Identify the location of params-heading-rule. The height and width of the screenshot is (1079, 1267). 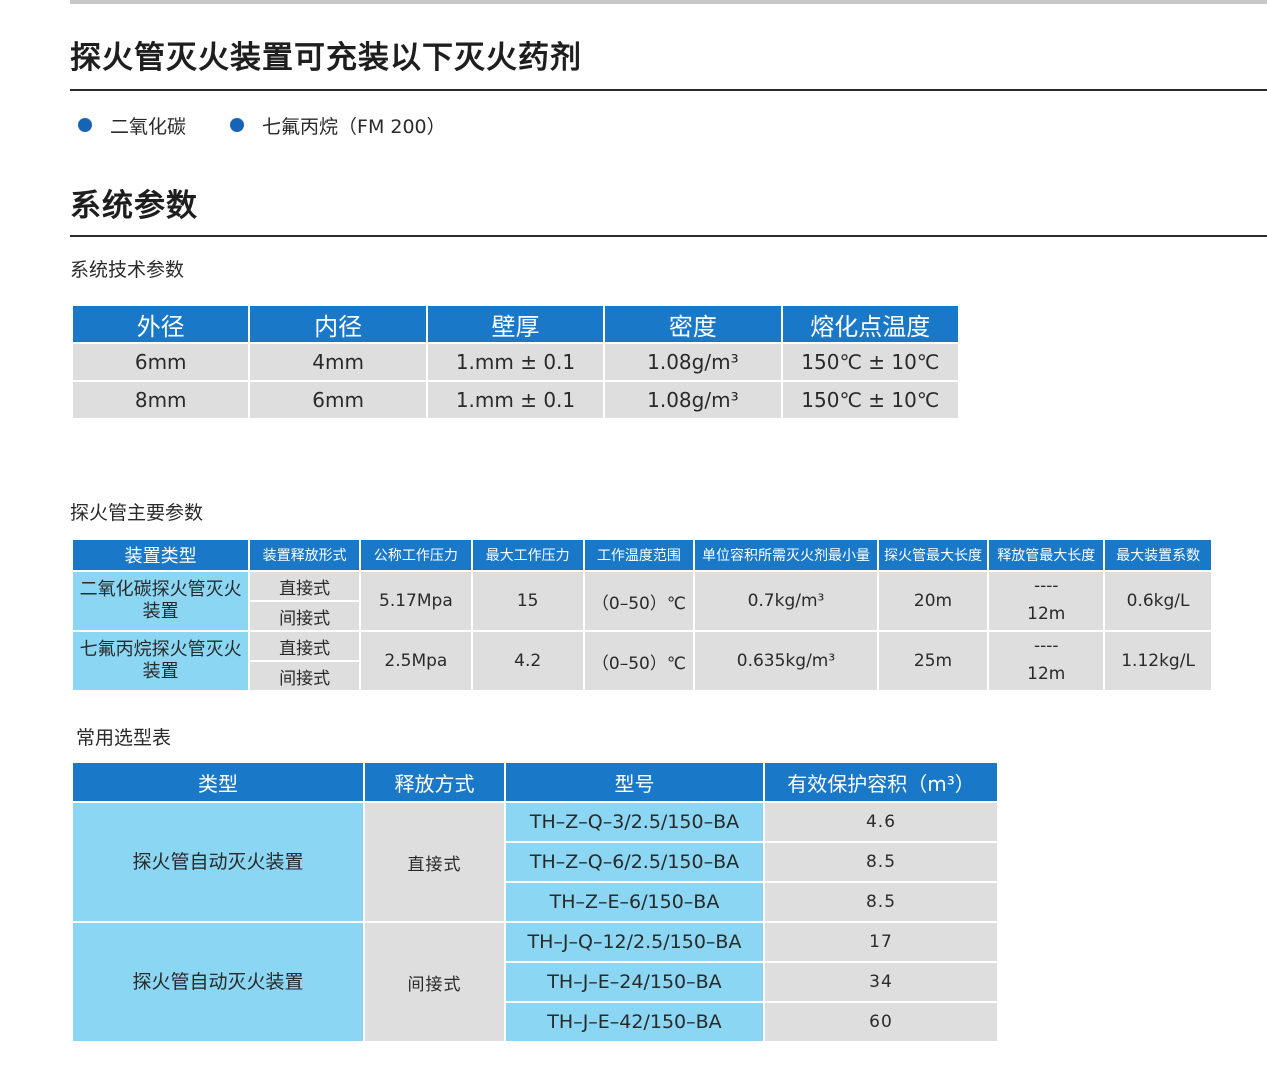
(668, 236).